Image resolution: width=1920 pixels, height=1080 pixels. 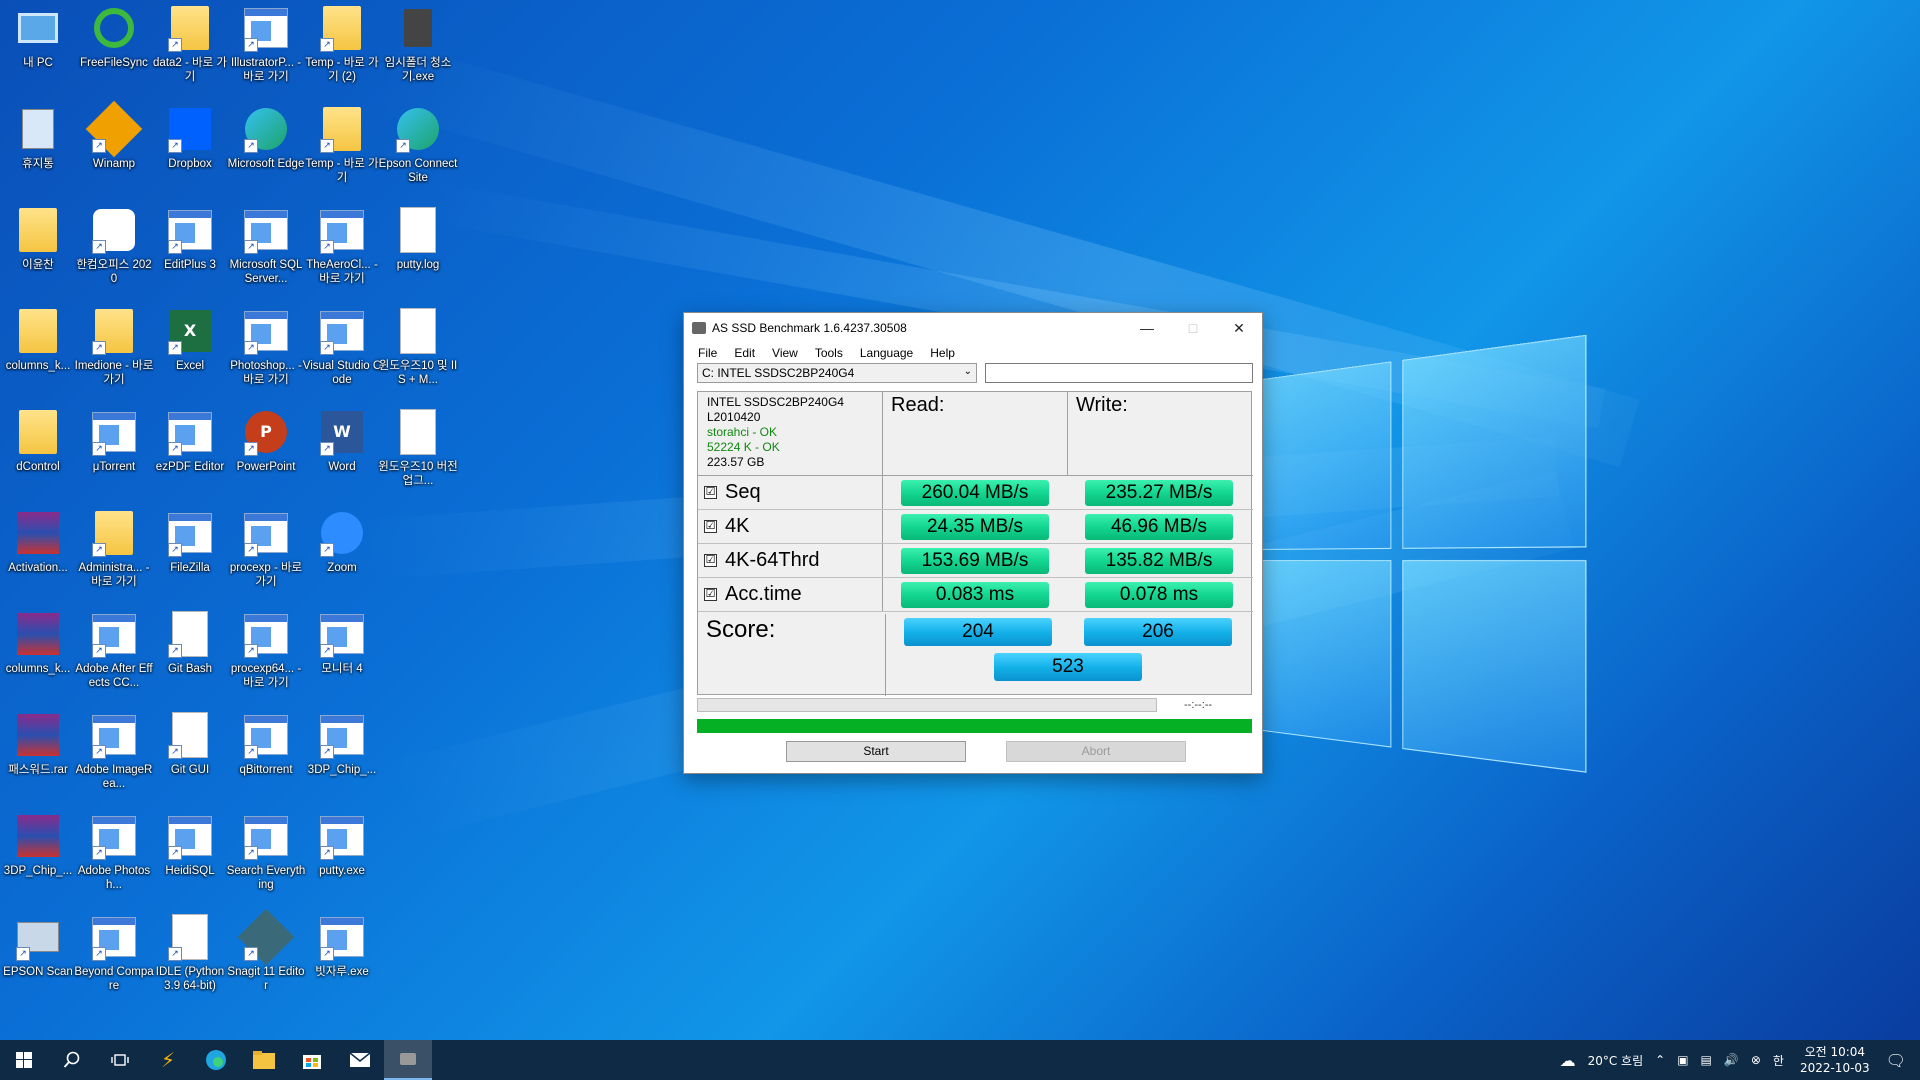 I want to click on desktop-icon: ↗ Beyond Compare, so click(x=114, y=961).